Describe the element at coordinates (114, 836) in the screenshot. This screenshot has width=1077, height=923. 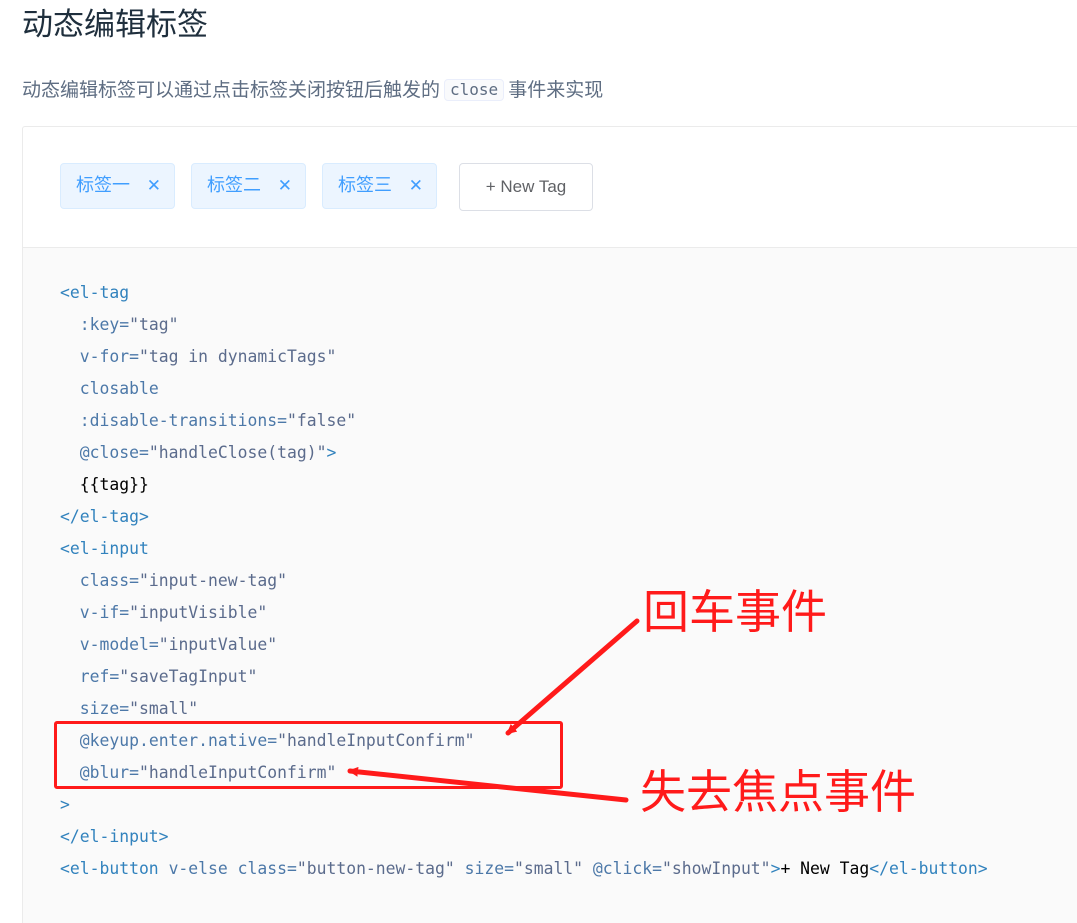
I see `code-token: </el-input>` at that location.